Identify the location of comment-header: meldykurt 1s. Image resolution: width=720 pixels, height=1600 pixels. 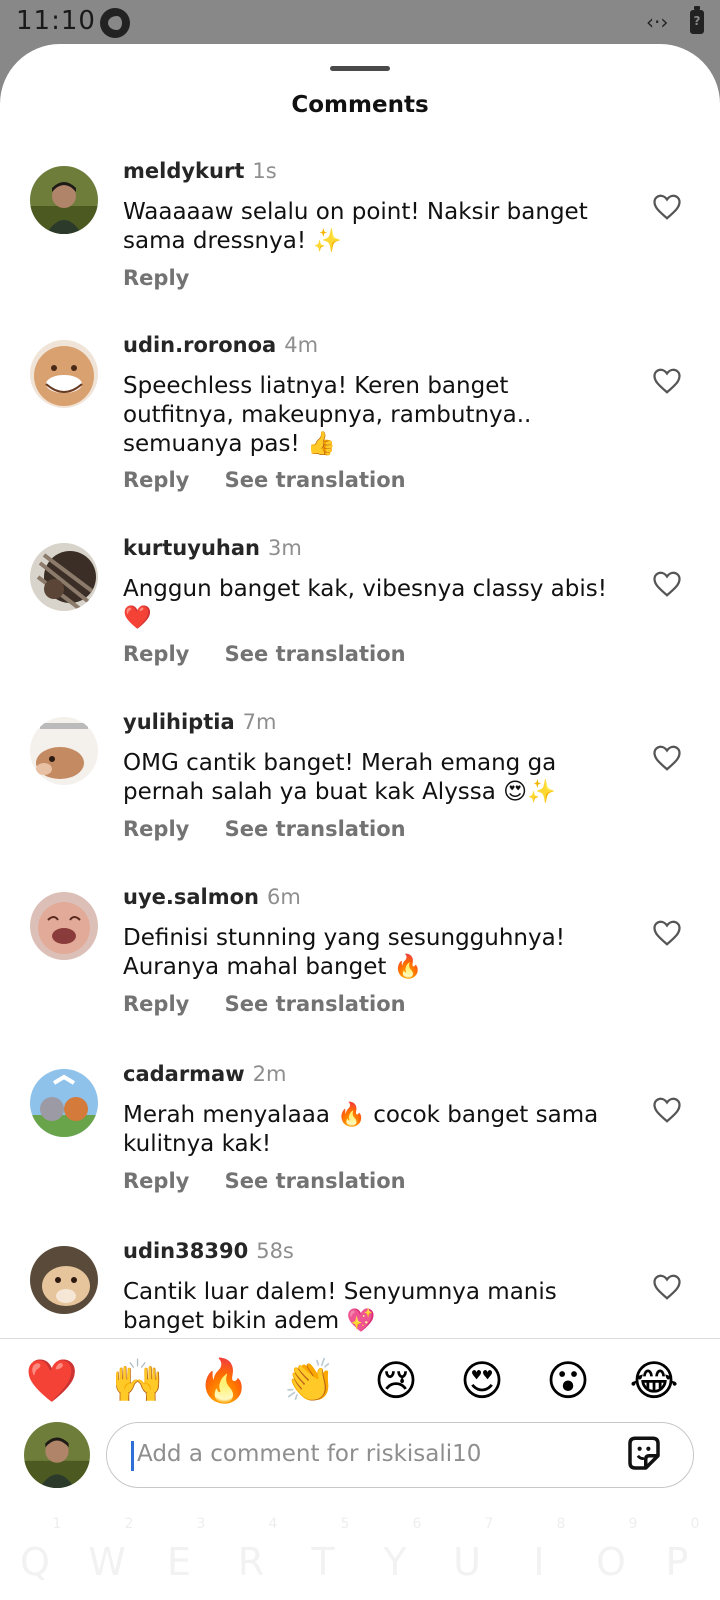
(200, 171).